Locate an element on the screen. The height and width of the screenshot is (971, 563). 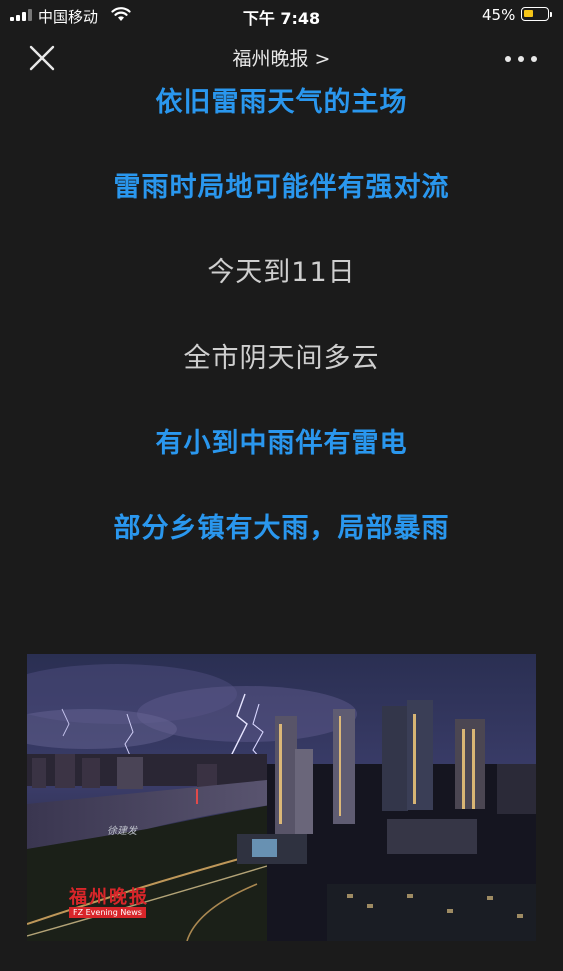
newspaper-logo: 福州晚报 FZ Evening News is located at coordinates (109, 900).